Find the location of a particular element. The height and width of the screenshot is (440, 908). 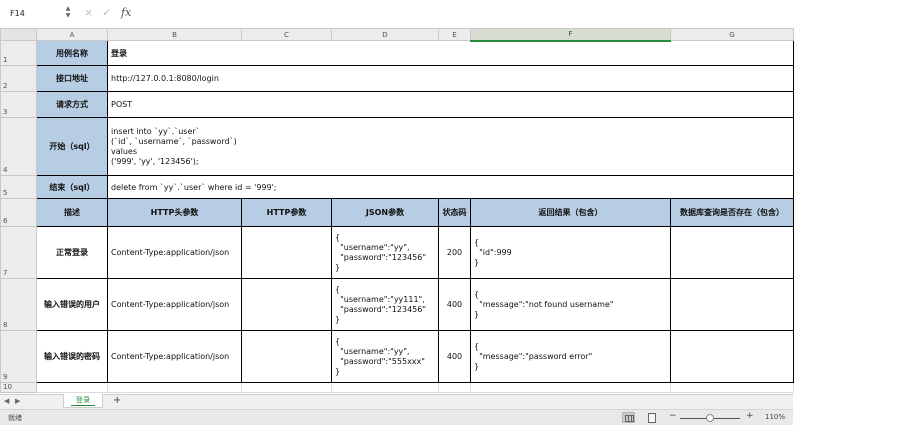

column-header-d: D is located at coordinates (385, 34).